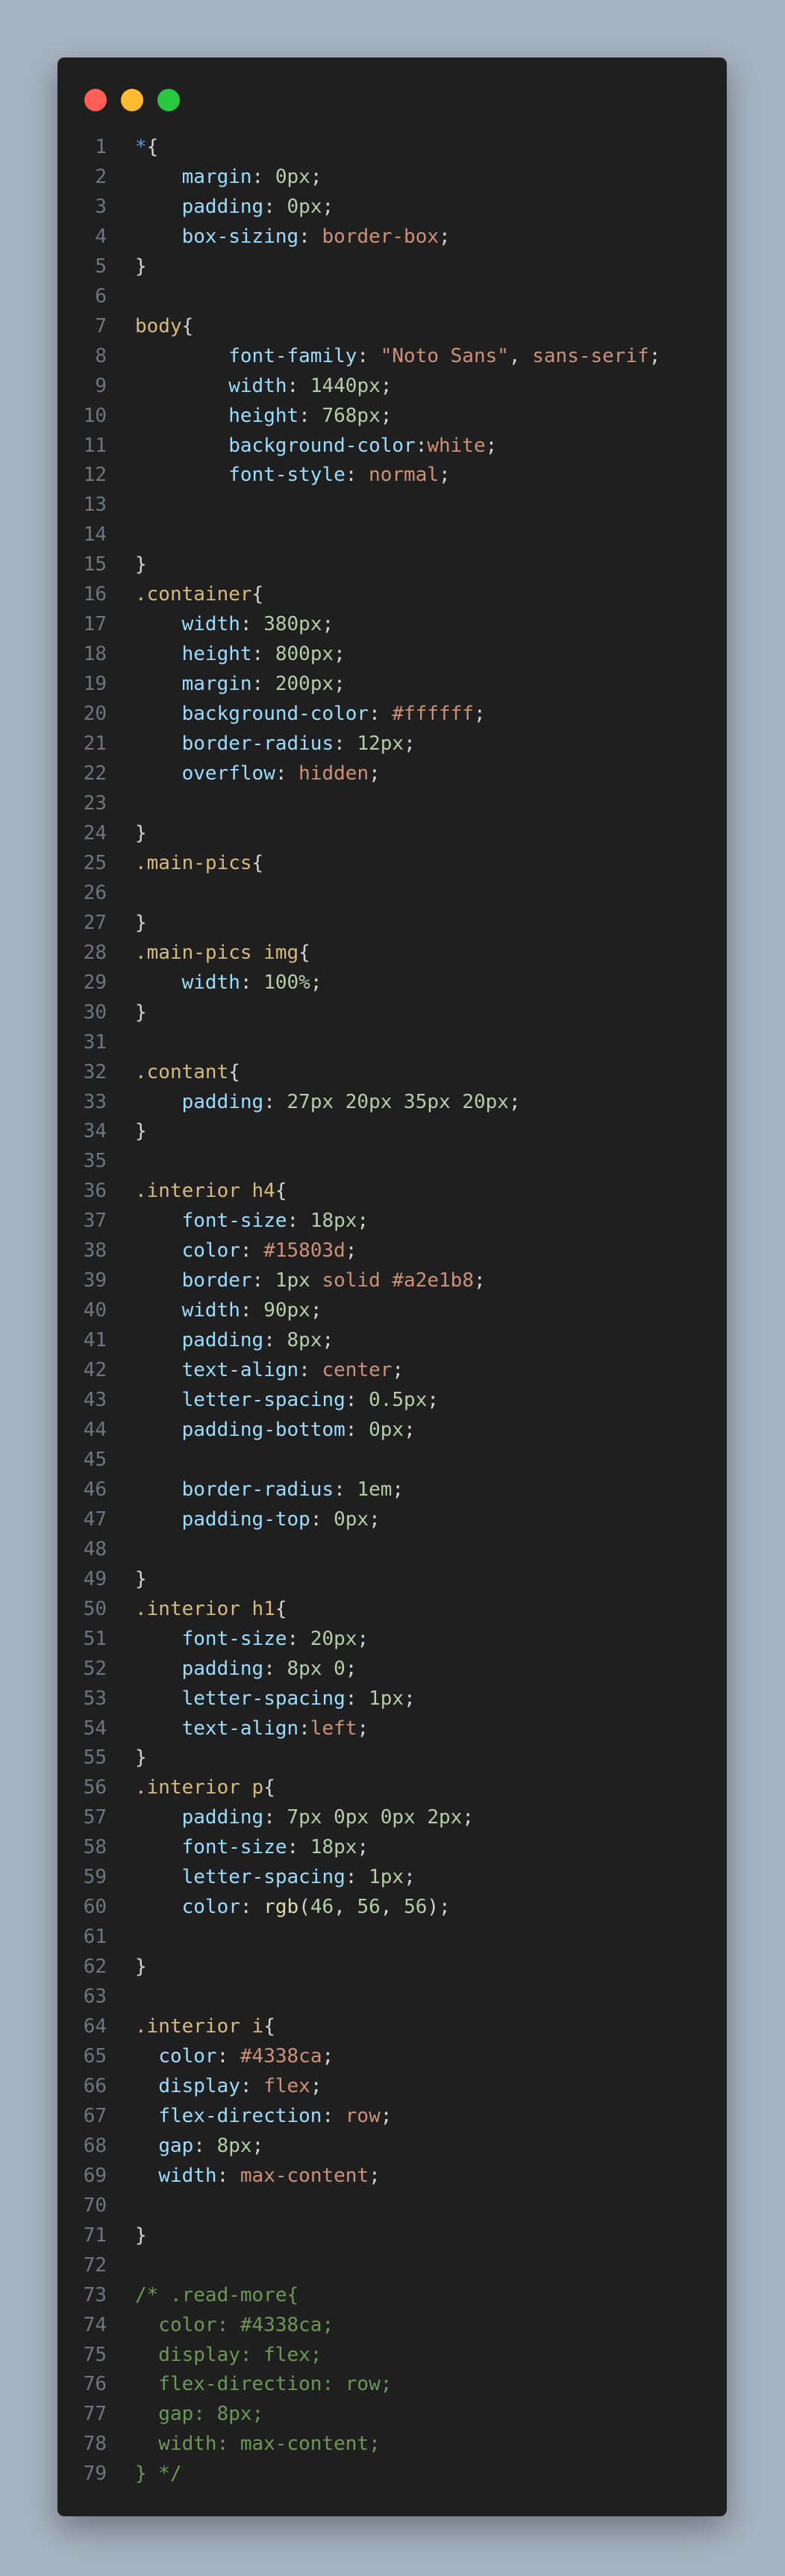  What do you see at coordinates (263, 2117) in the screenshot?
I see `line-content: flex-direction: row;` at bounding box center [263, 2117].